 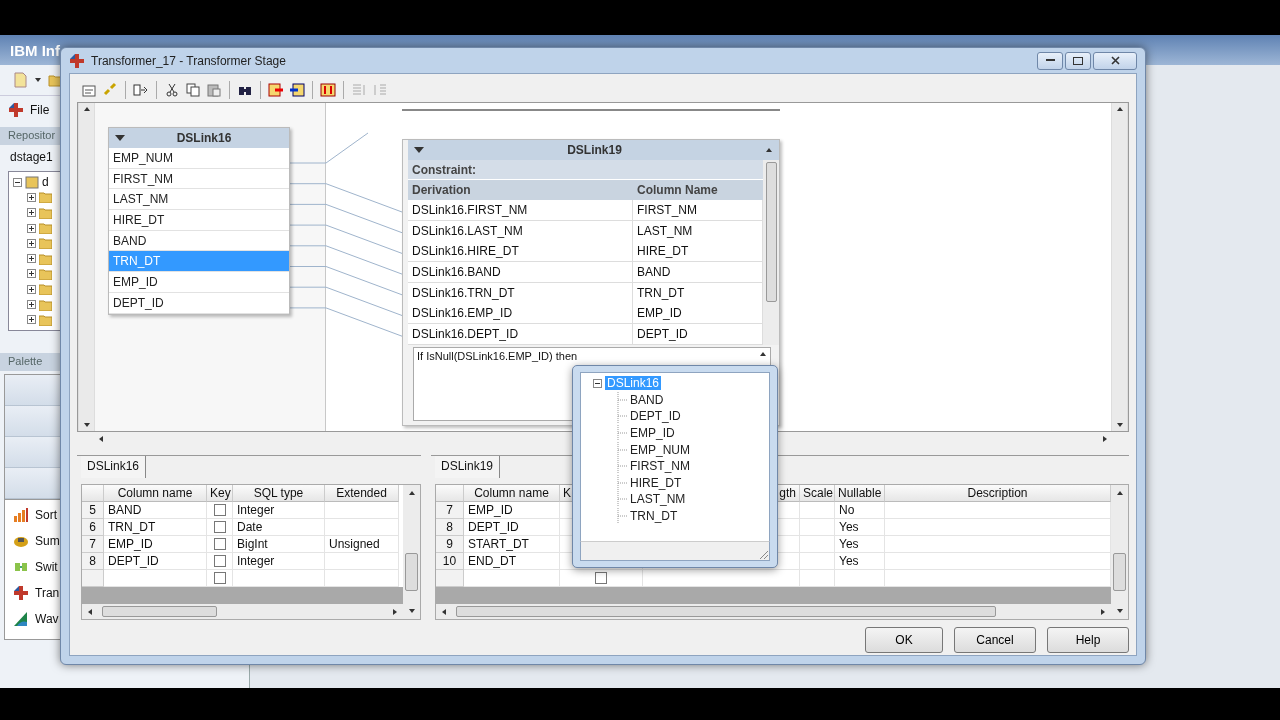 What do you see at coordinates (40, 109) in the screenshot?
I see `menu-item: File` at bounding box center [40, 109].